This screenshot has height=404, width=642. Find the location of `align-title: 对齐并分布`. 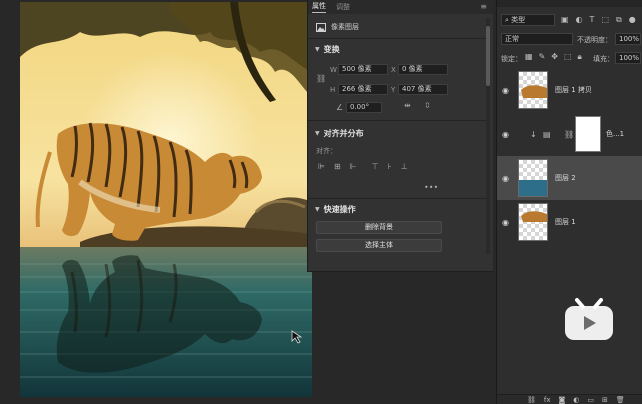

align-title: 对齐并分布 is located at coordinates (343, 133).